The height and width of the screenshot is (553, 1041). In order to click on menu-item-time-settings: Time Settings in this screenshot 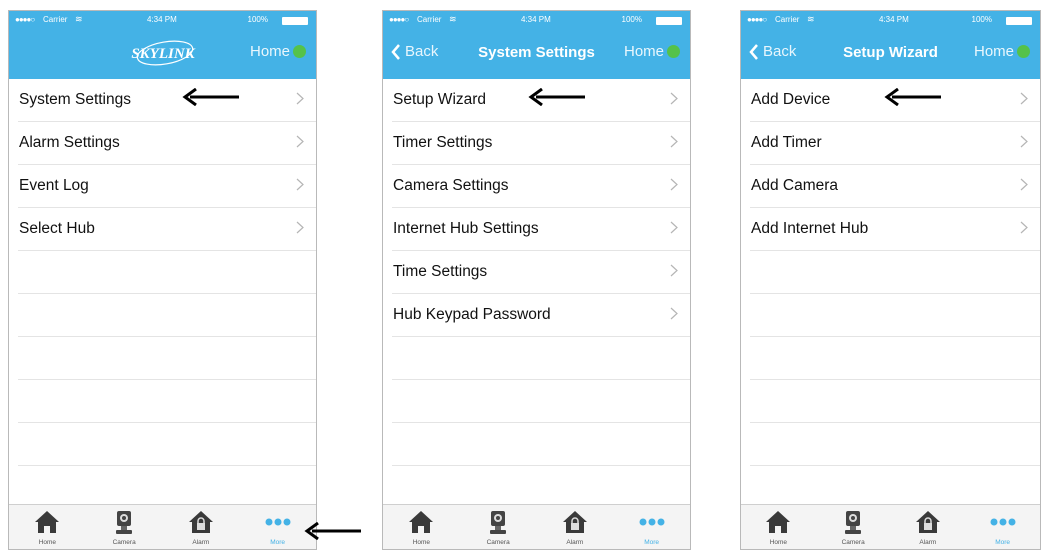, I will do `click(541, 272)`.